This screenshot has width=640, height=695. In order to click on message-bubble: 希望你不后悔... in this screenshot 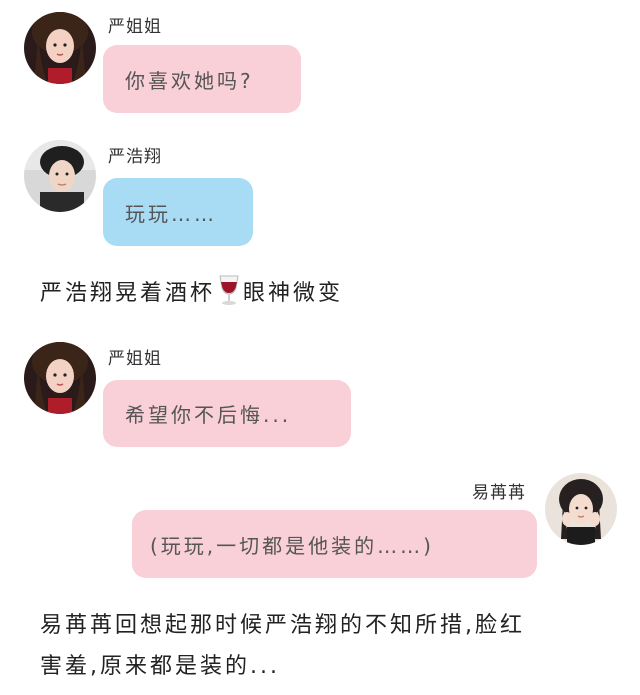, I will do `click(227, 413)`.